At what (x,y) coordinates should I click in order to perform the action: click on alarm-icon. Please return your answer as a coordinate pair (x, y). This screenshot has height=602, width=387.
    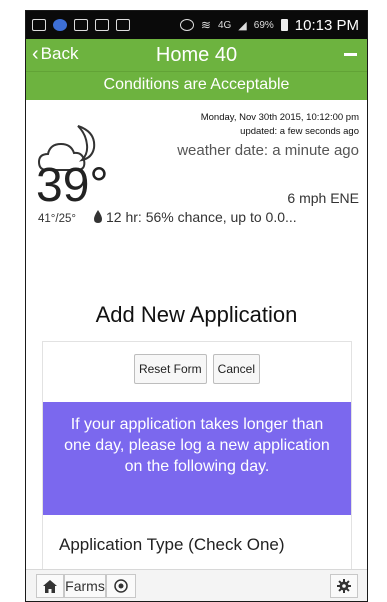
    Looking at the image, I should click on (186, 25).